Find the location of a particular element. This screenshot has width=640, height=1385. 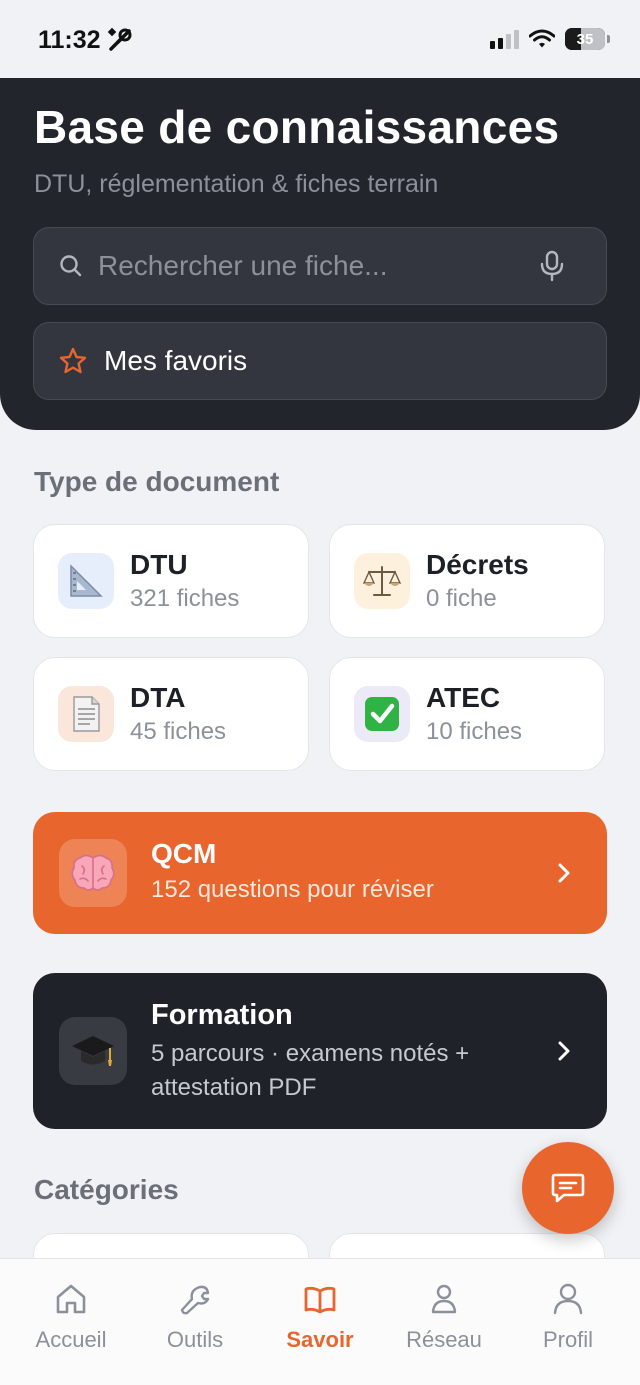

check-mark-icon is located at coordinates (382, 714).